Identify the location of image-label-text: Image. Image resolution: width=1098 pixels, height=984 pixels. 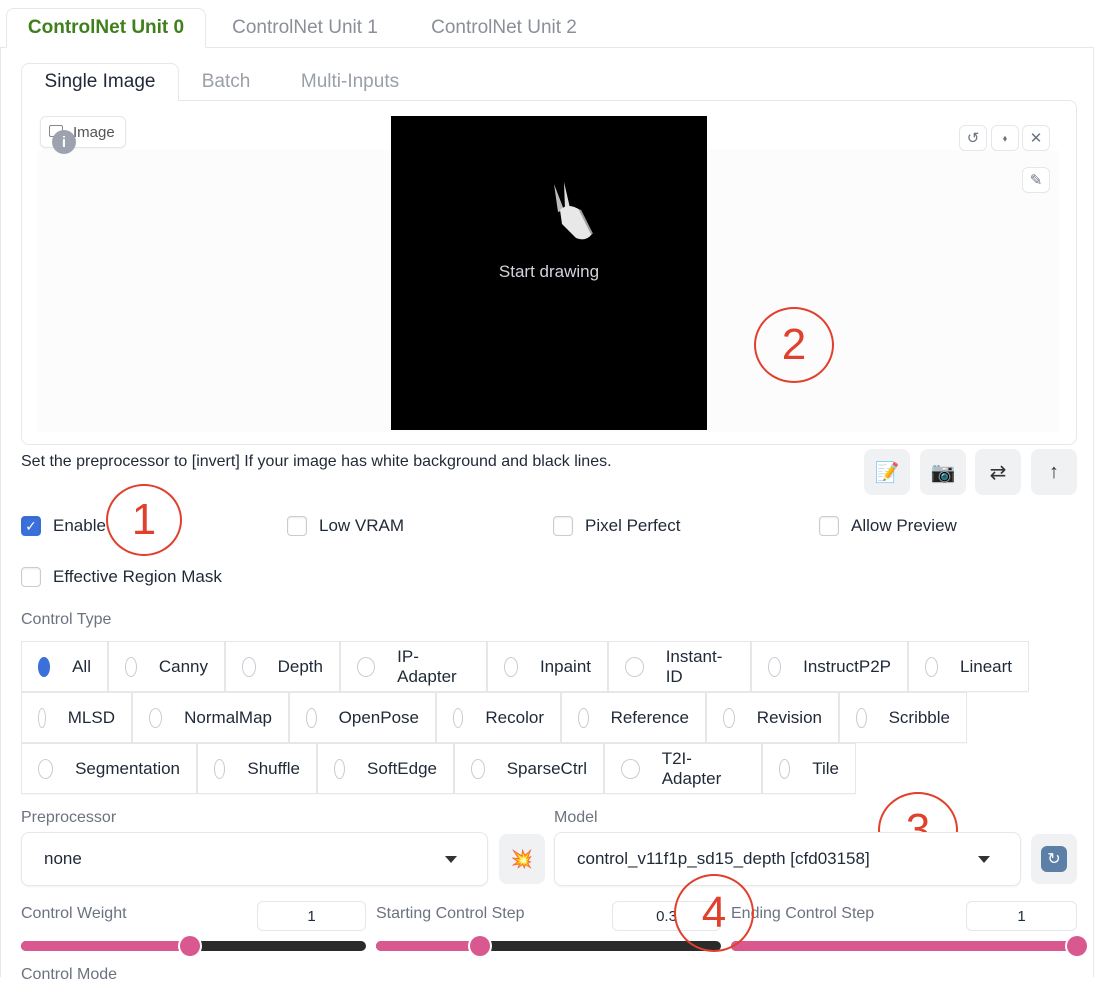
(94, 132).